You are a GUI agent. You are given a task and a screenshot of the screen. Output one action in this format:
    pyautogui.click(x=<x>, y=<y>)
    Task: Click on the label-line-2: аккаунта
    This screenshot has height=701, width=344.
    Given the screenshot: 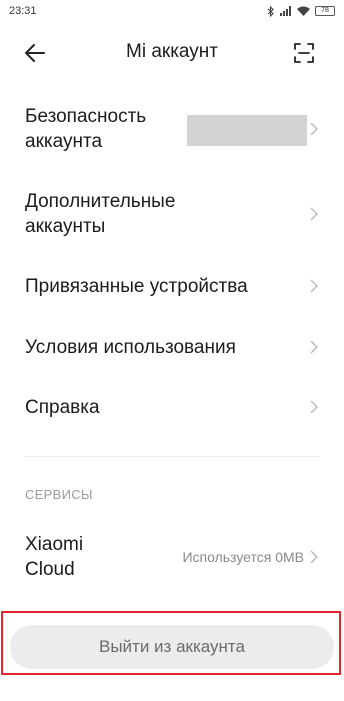 What is the action you would take?
    pyautogui.click(x=64, y=141)
    